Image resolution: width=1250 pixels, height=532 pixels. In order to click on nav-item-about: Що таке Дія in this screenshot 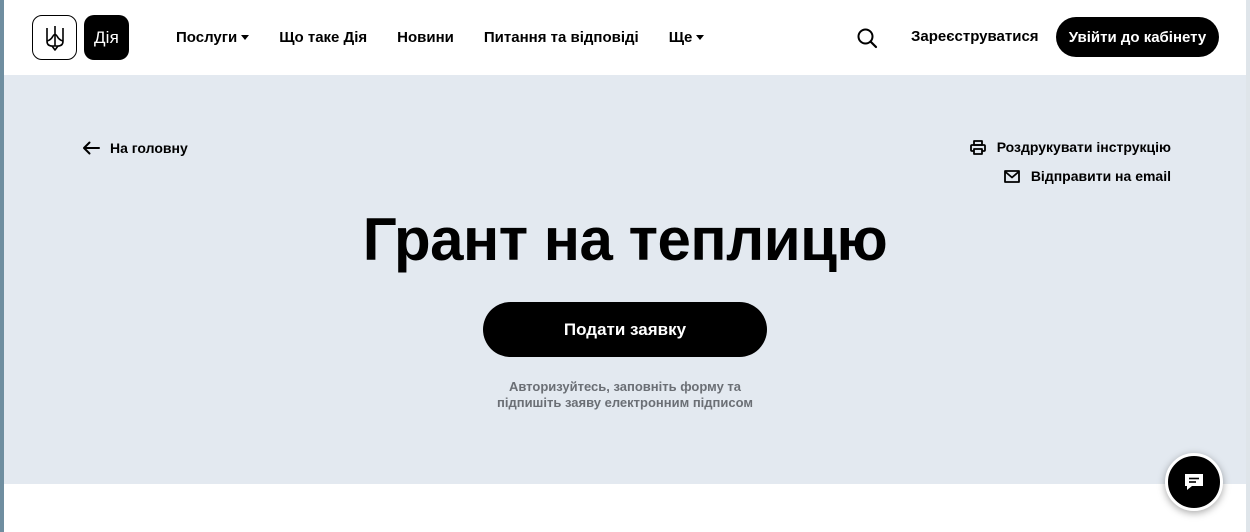, I will do `click(323, 37)`.